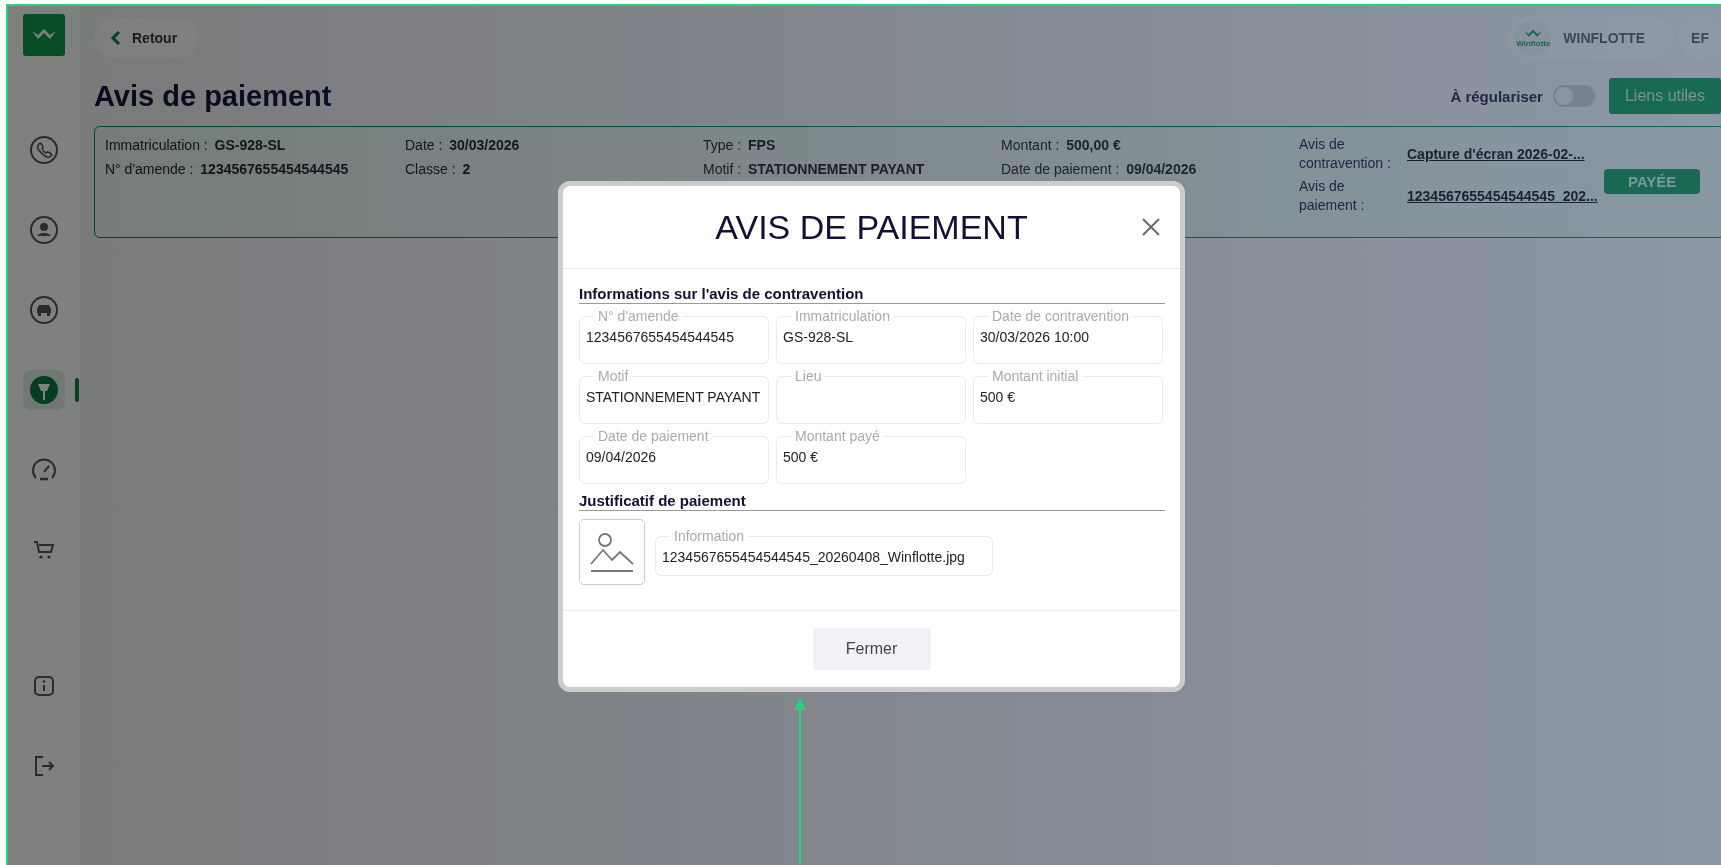 This screenshot has height=865, width=1721. I want to click on info-icon, so click(44, 686).